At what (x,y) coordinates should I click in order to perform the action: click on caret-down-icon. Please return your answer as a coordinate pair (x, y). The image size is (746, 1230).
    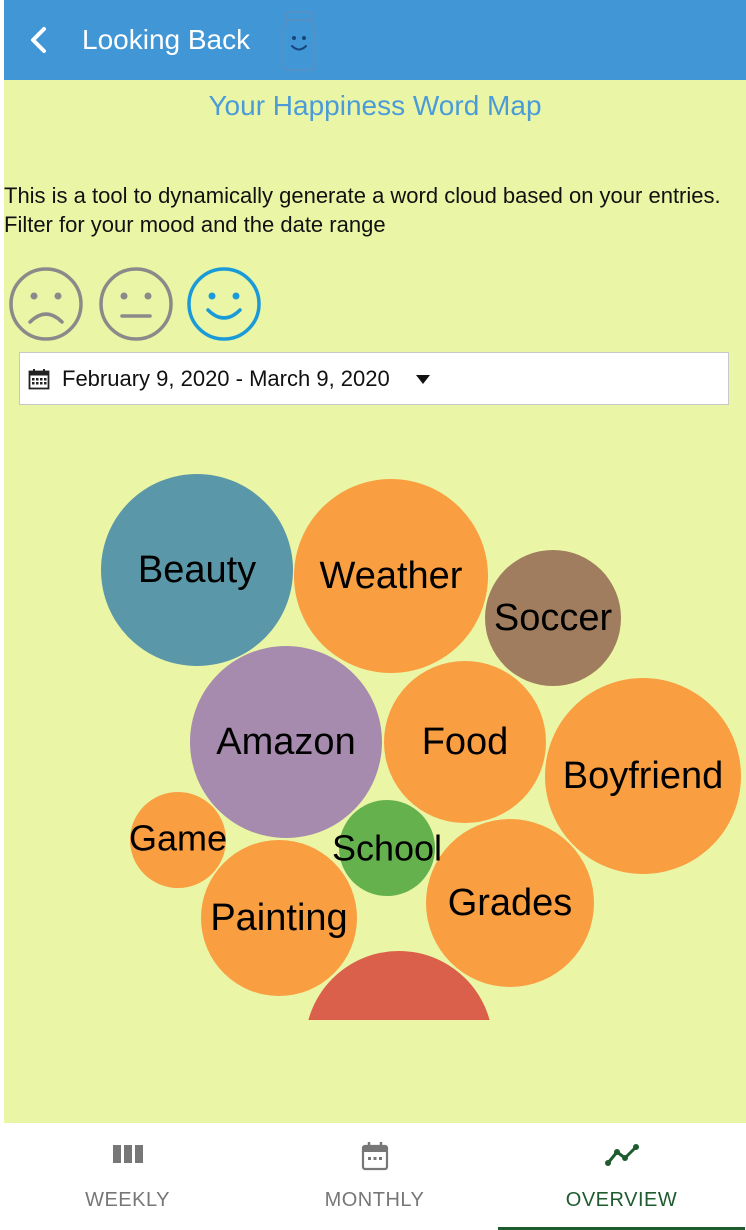
    Looking at the image, I should click on (423, 379).